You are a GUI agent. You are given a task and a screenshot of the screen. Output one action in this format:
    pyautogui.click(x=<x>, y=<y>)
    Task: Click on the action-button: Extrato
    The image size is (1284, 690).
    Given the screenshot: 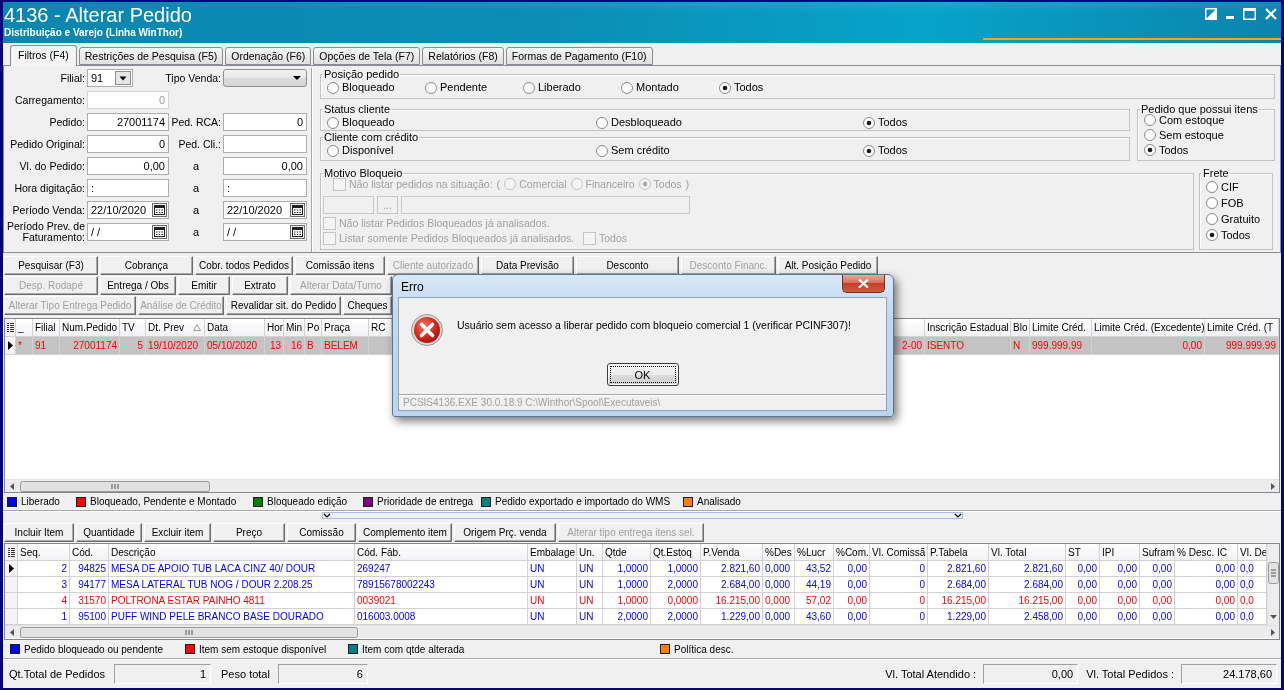 What is the action you would take?
    pyautogui.click(x=260, y=285)
    